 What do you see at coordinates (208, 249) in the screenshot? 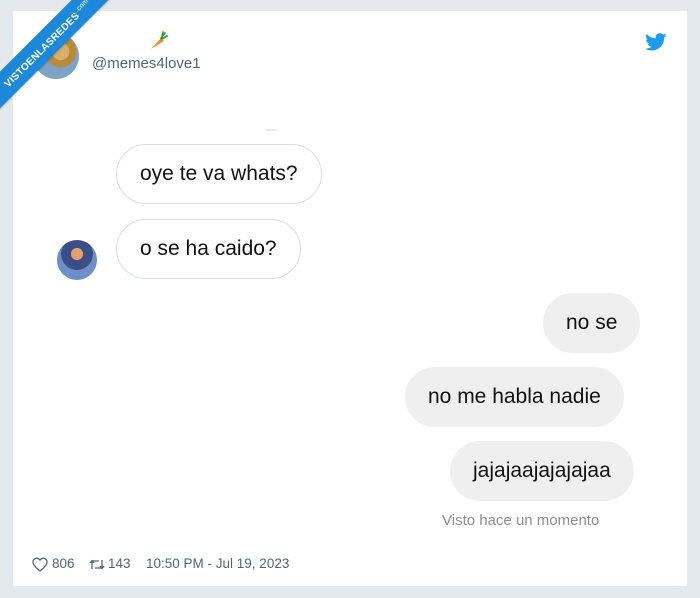
I see `incoming-message: o se ha caido?` at bounding box center [208, 249].